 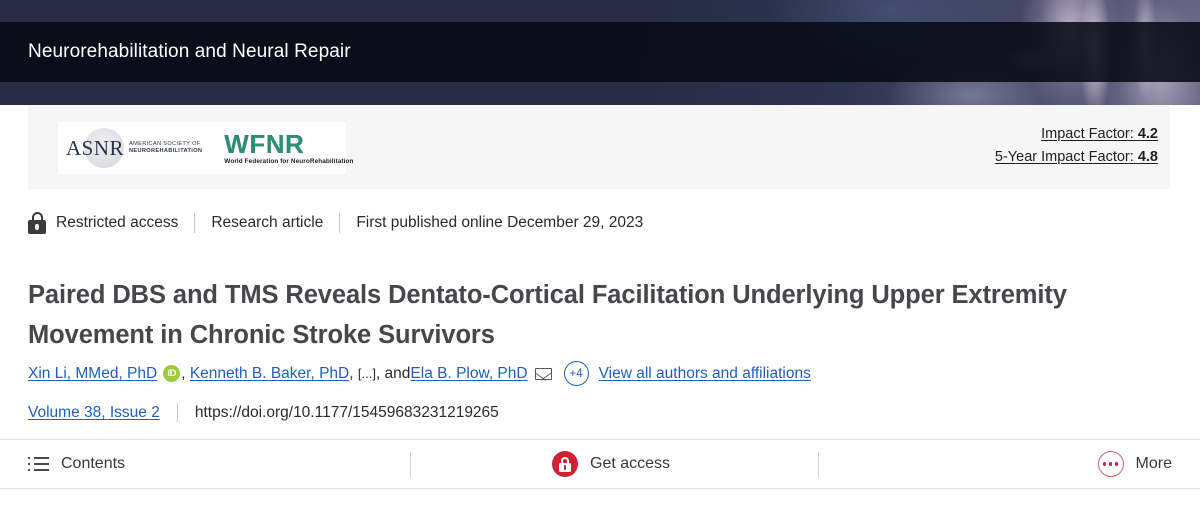 I want to click on journal-title-band: Neurorehabilitation and Neural Repair, so click(x=600, y=52).